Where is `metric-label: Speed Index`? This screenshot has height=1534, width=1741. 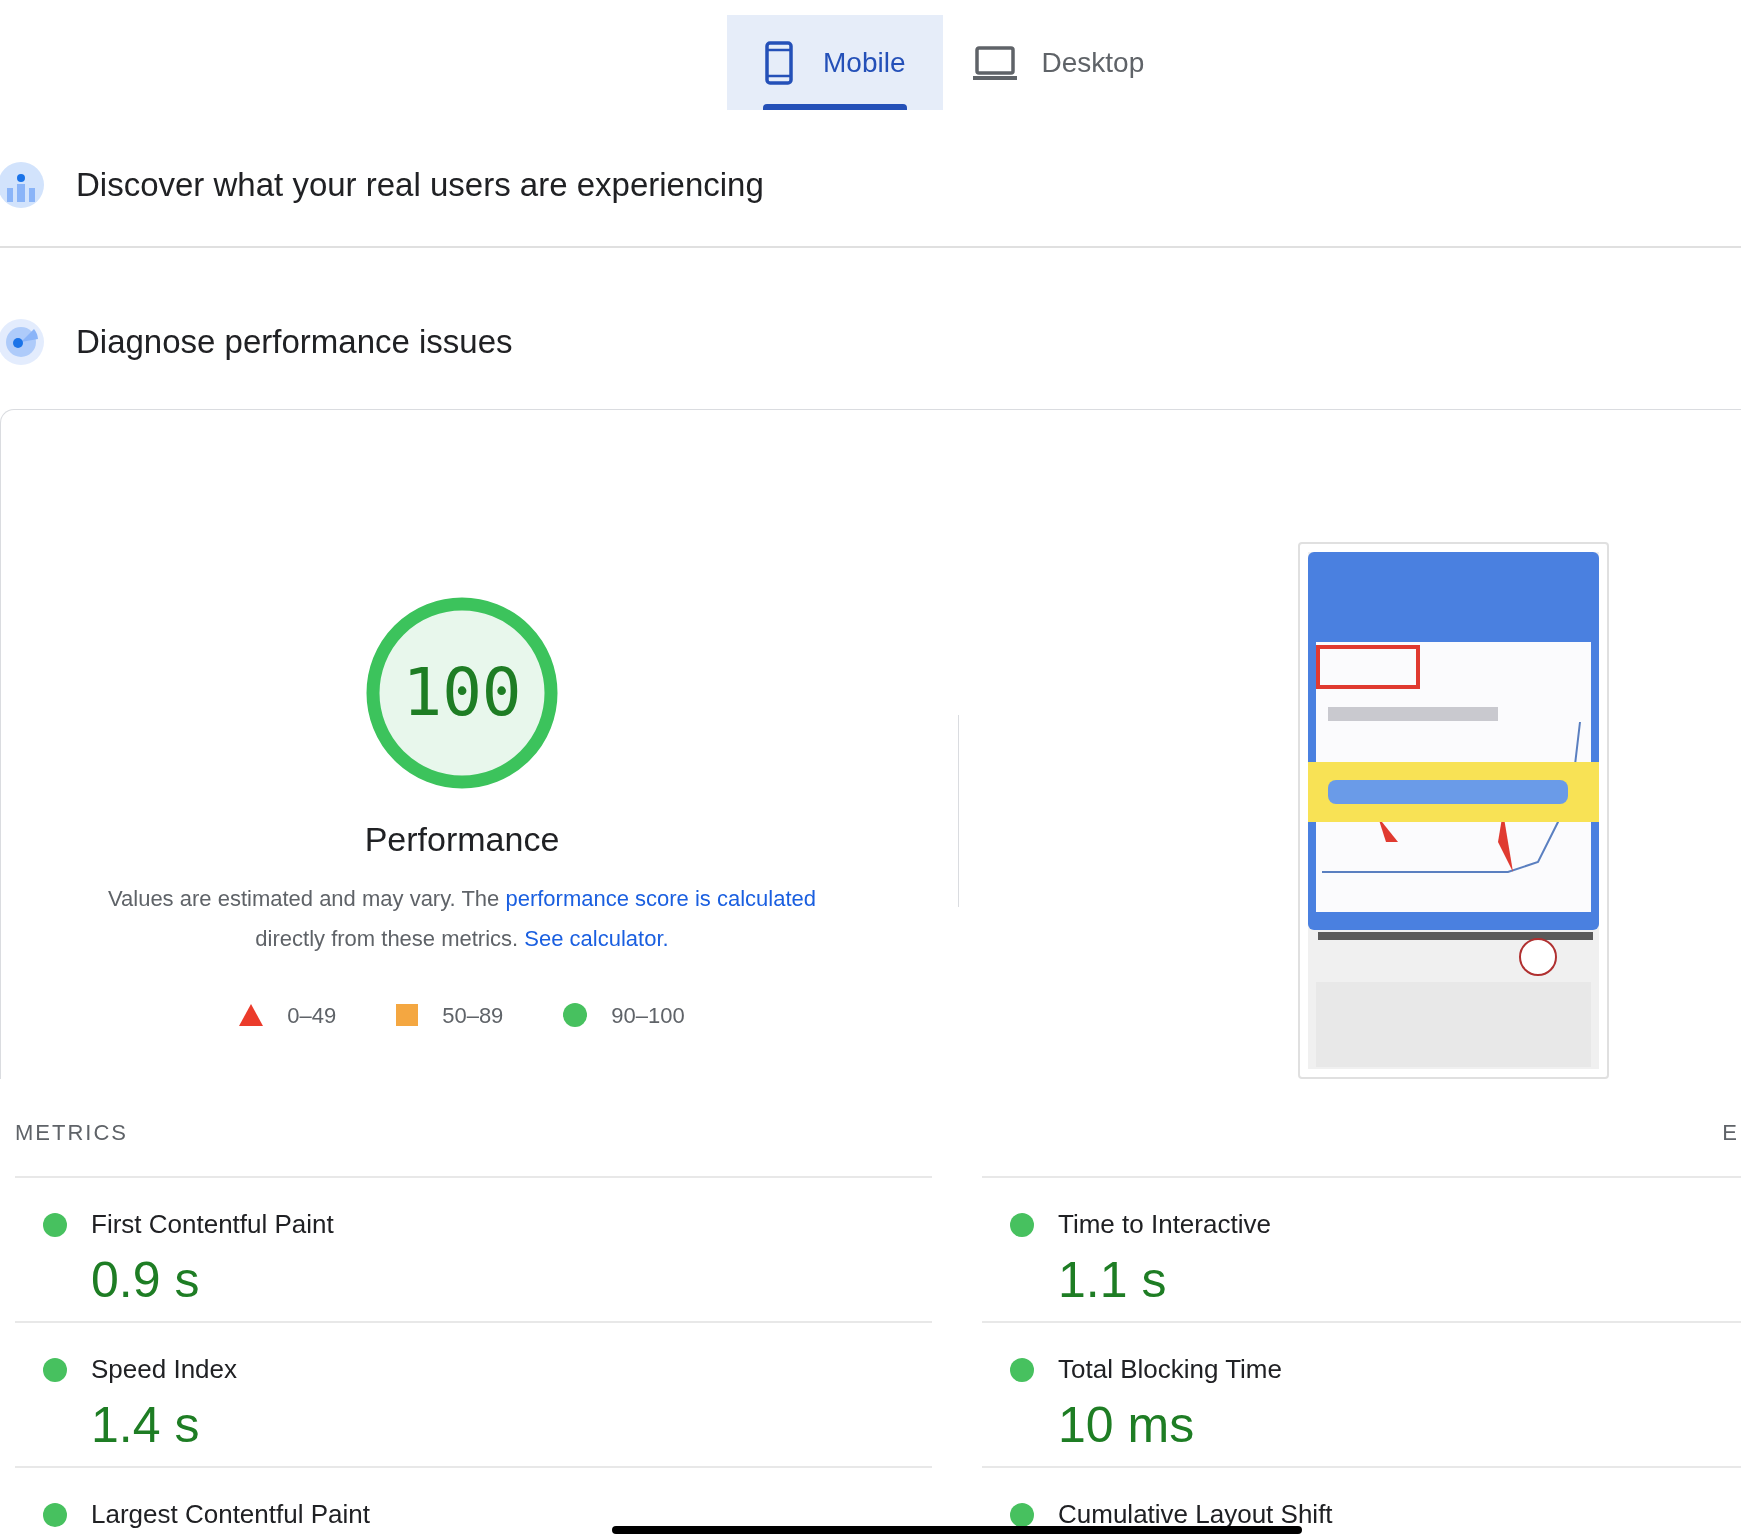 metric-label: Speed Index is located at coordinates (164, 1369).